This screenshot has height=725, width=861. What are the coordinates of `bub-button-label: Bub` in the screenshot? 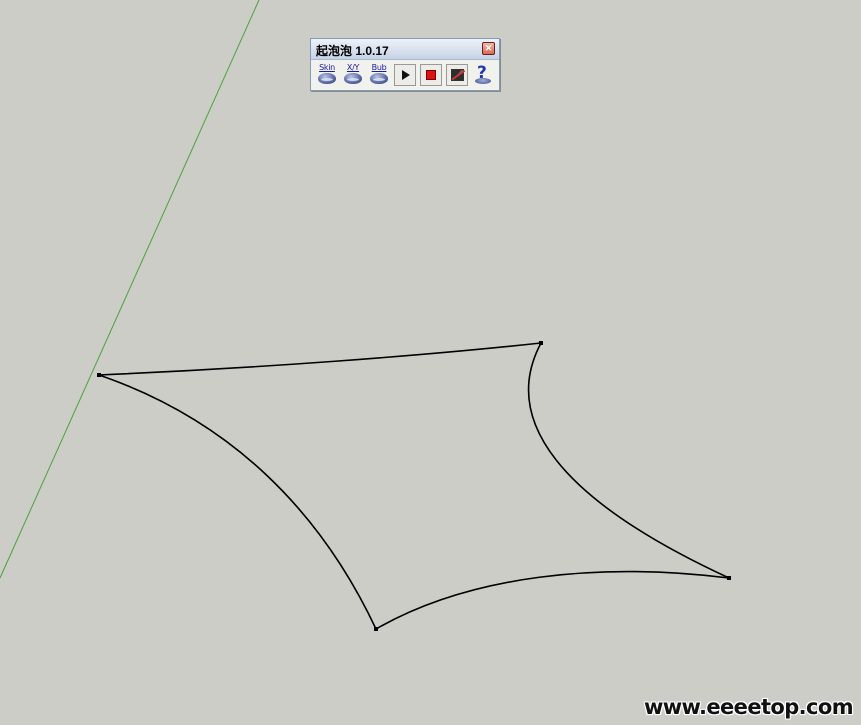 It's located at (379, 67).